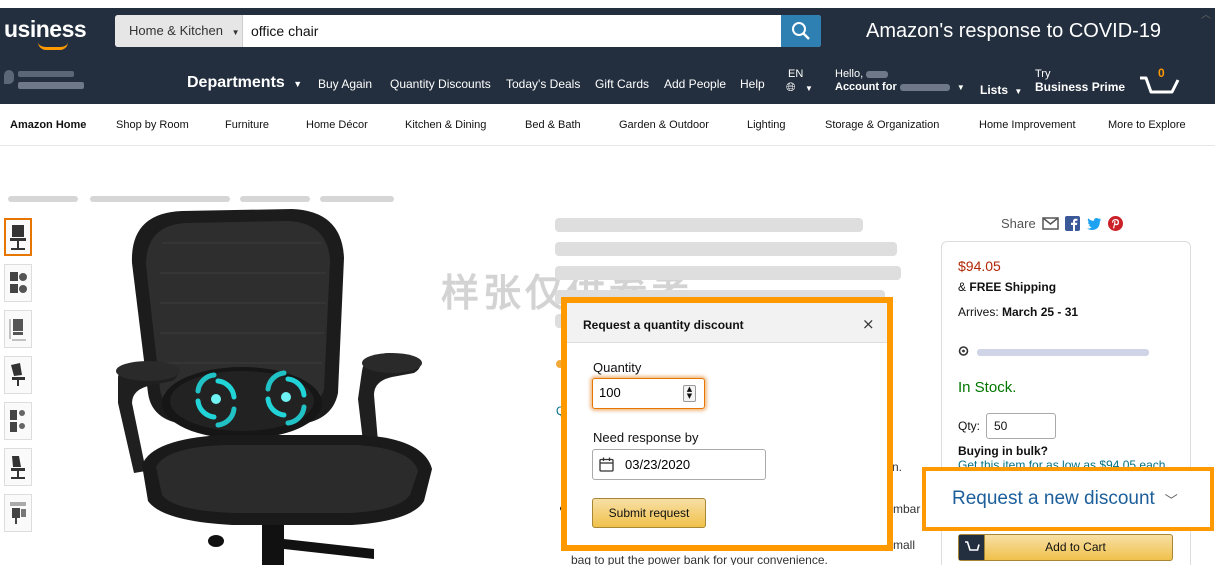  I want to click on stepper-down-icon: ▼, so click(689, 396).